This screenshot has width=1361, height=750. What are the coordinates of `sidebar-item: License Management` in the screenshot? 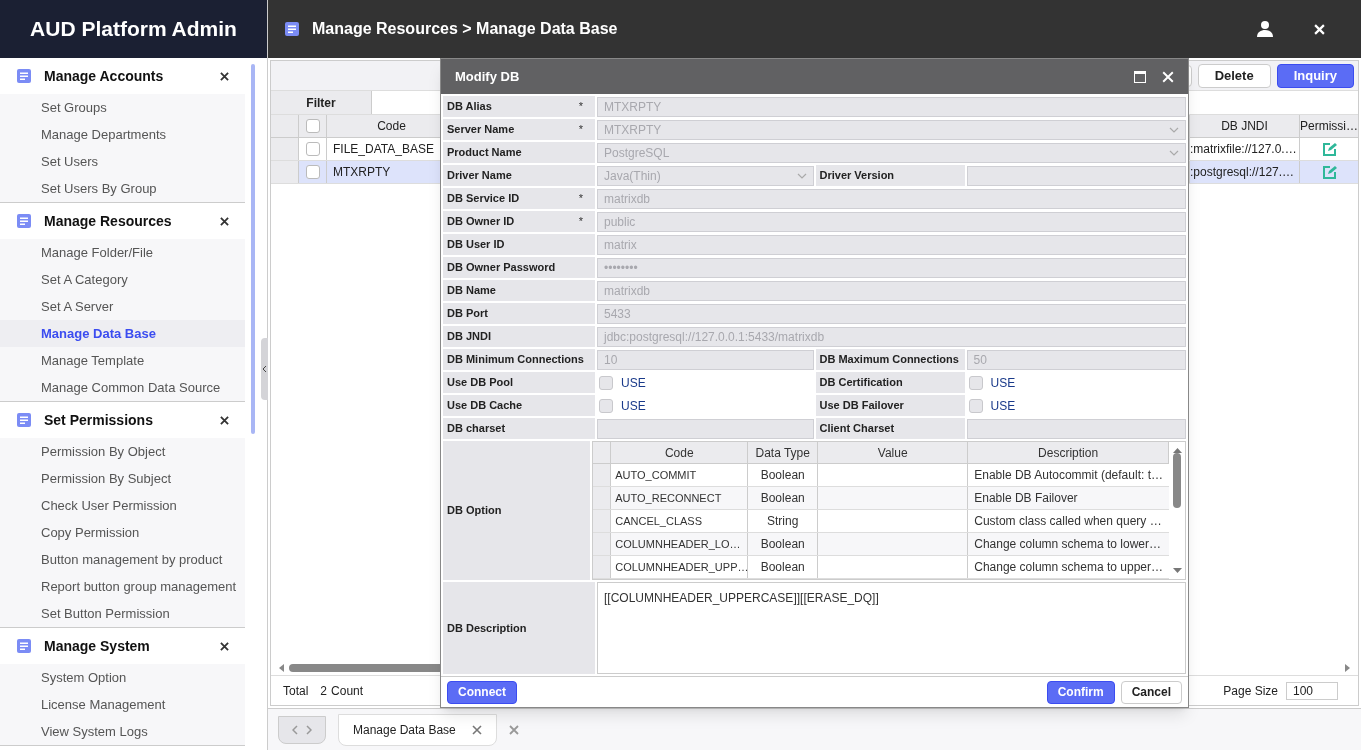 It's located at (122, 704).